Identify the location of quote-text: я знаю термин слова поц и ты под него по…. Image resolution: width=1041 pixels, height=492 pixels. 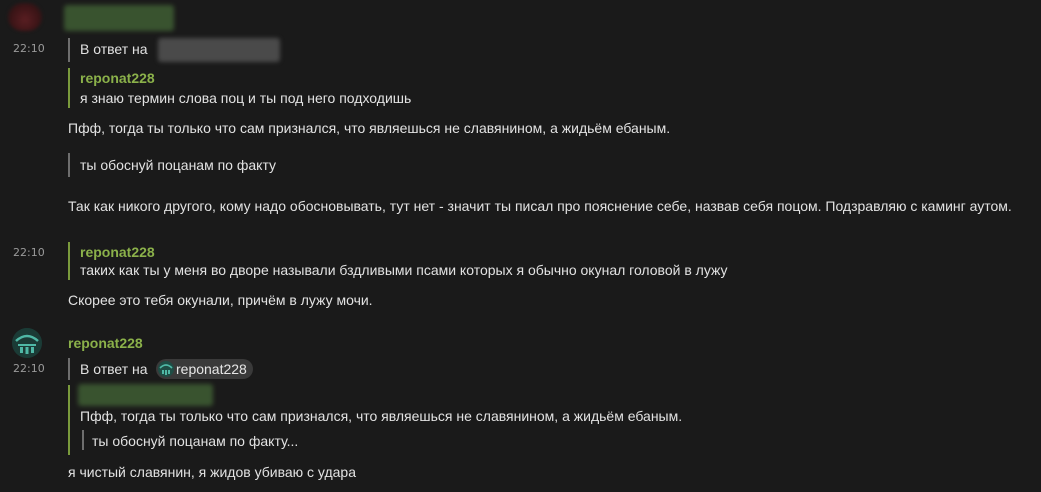
(246, 98).